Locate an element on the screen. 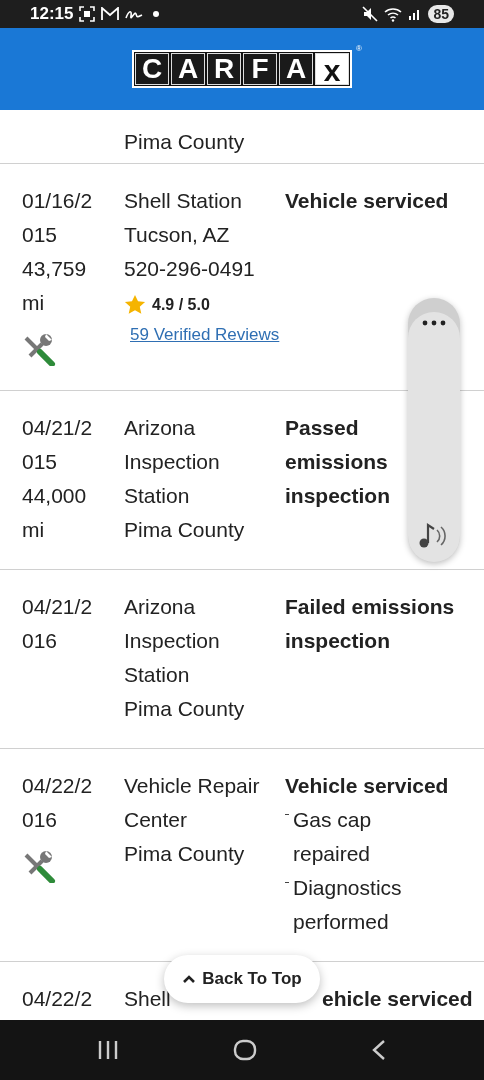 The height and width of the screenshot is (1080, 484). mute-icon is located at coordinates (370, 14).